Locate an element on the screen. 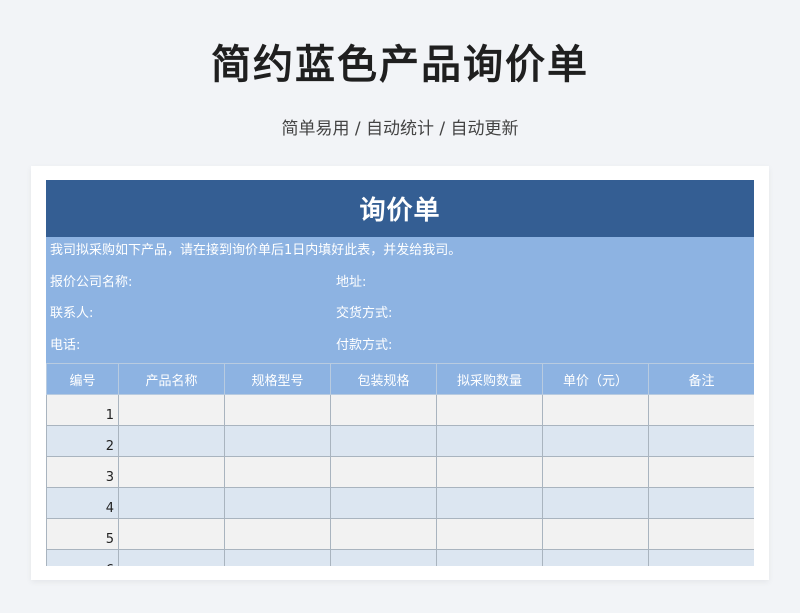 The width and height of the screenshot is (800, 613). row-number: 5 is located at coordinates (82, 534).